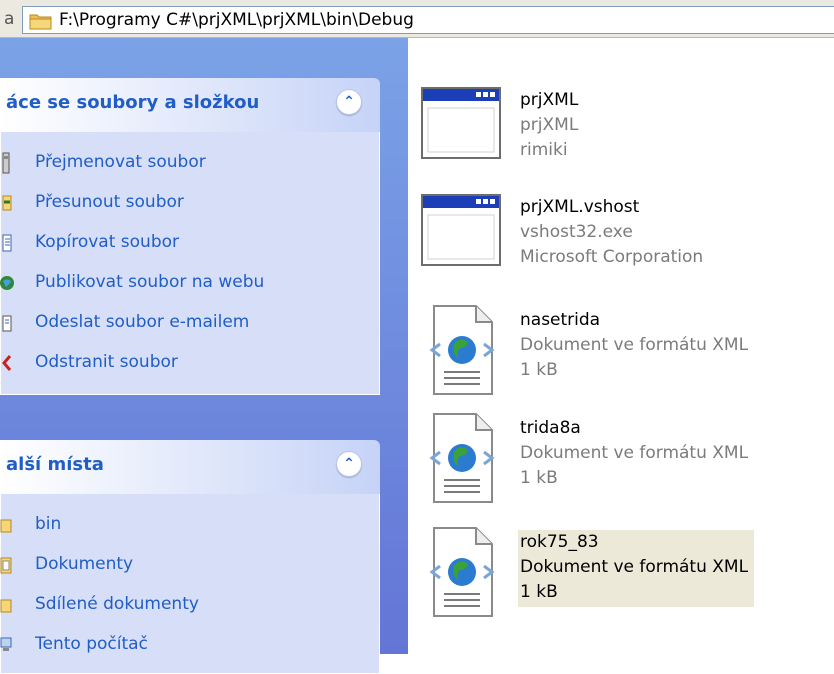 The height and width of the screenshot is (674, 834). Describe the element at coordinates (190, 244) in the screenshot. I see `task-copy: Kopírovat soubor` at that location.